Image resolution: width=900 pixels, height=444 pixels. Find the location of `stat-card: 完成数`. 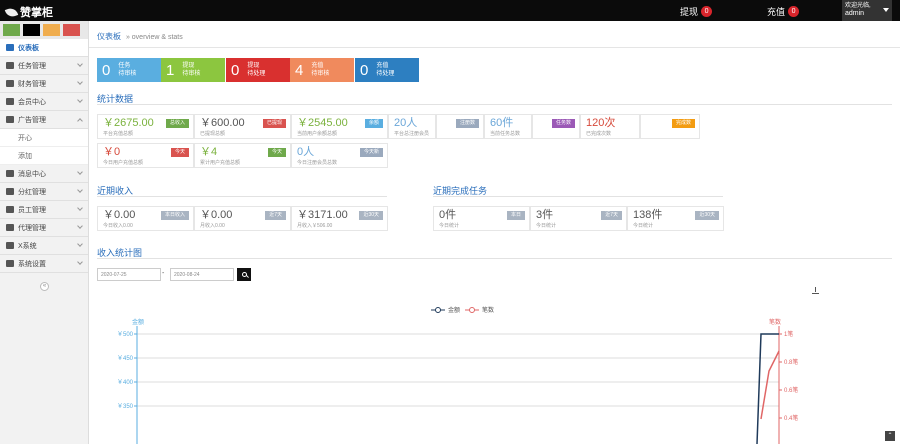

stat-card: 完成数 is located at coordinates (670, 126).